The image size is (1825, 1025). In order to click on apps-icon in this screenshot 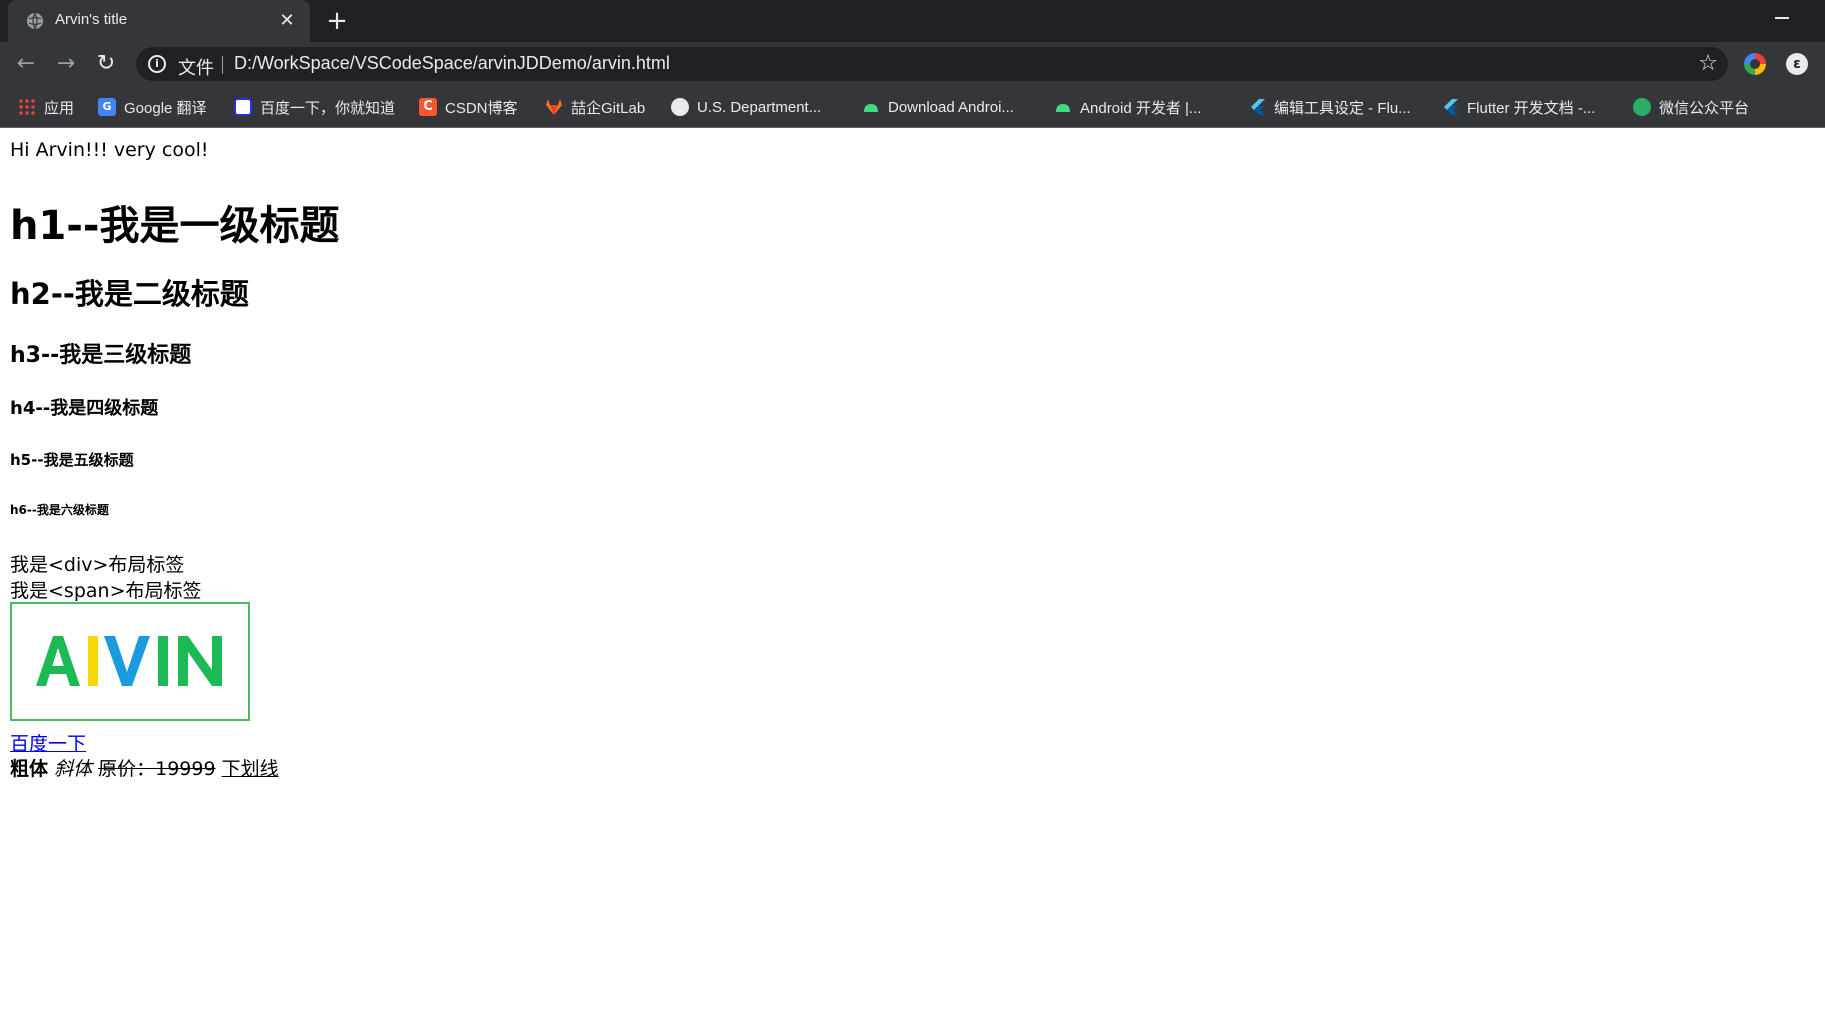, I will do `click(27, 107)`.